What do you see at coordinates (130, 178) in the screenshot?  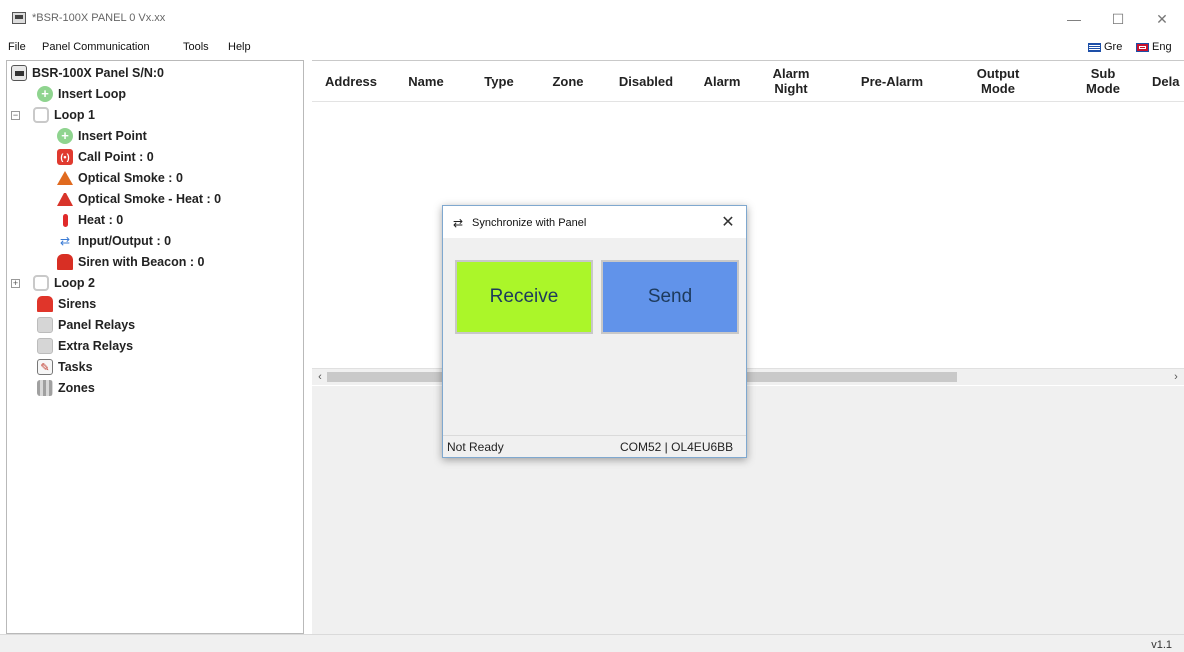 I see `tree-optical-smoke-label: Optical Smoke : 0` at bounding box center [130, 178].